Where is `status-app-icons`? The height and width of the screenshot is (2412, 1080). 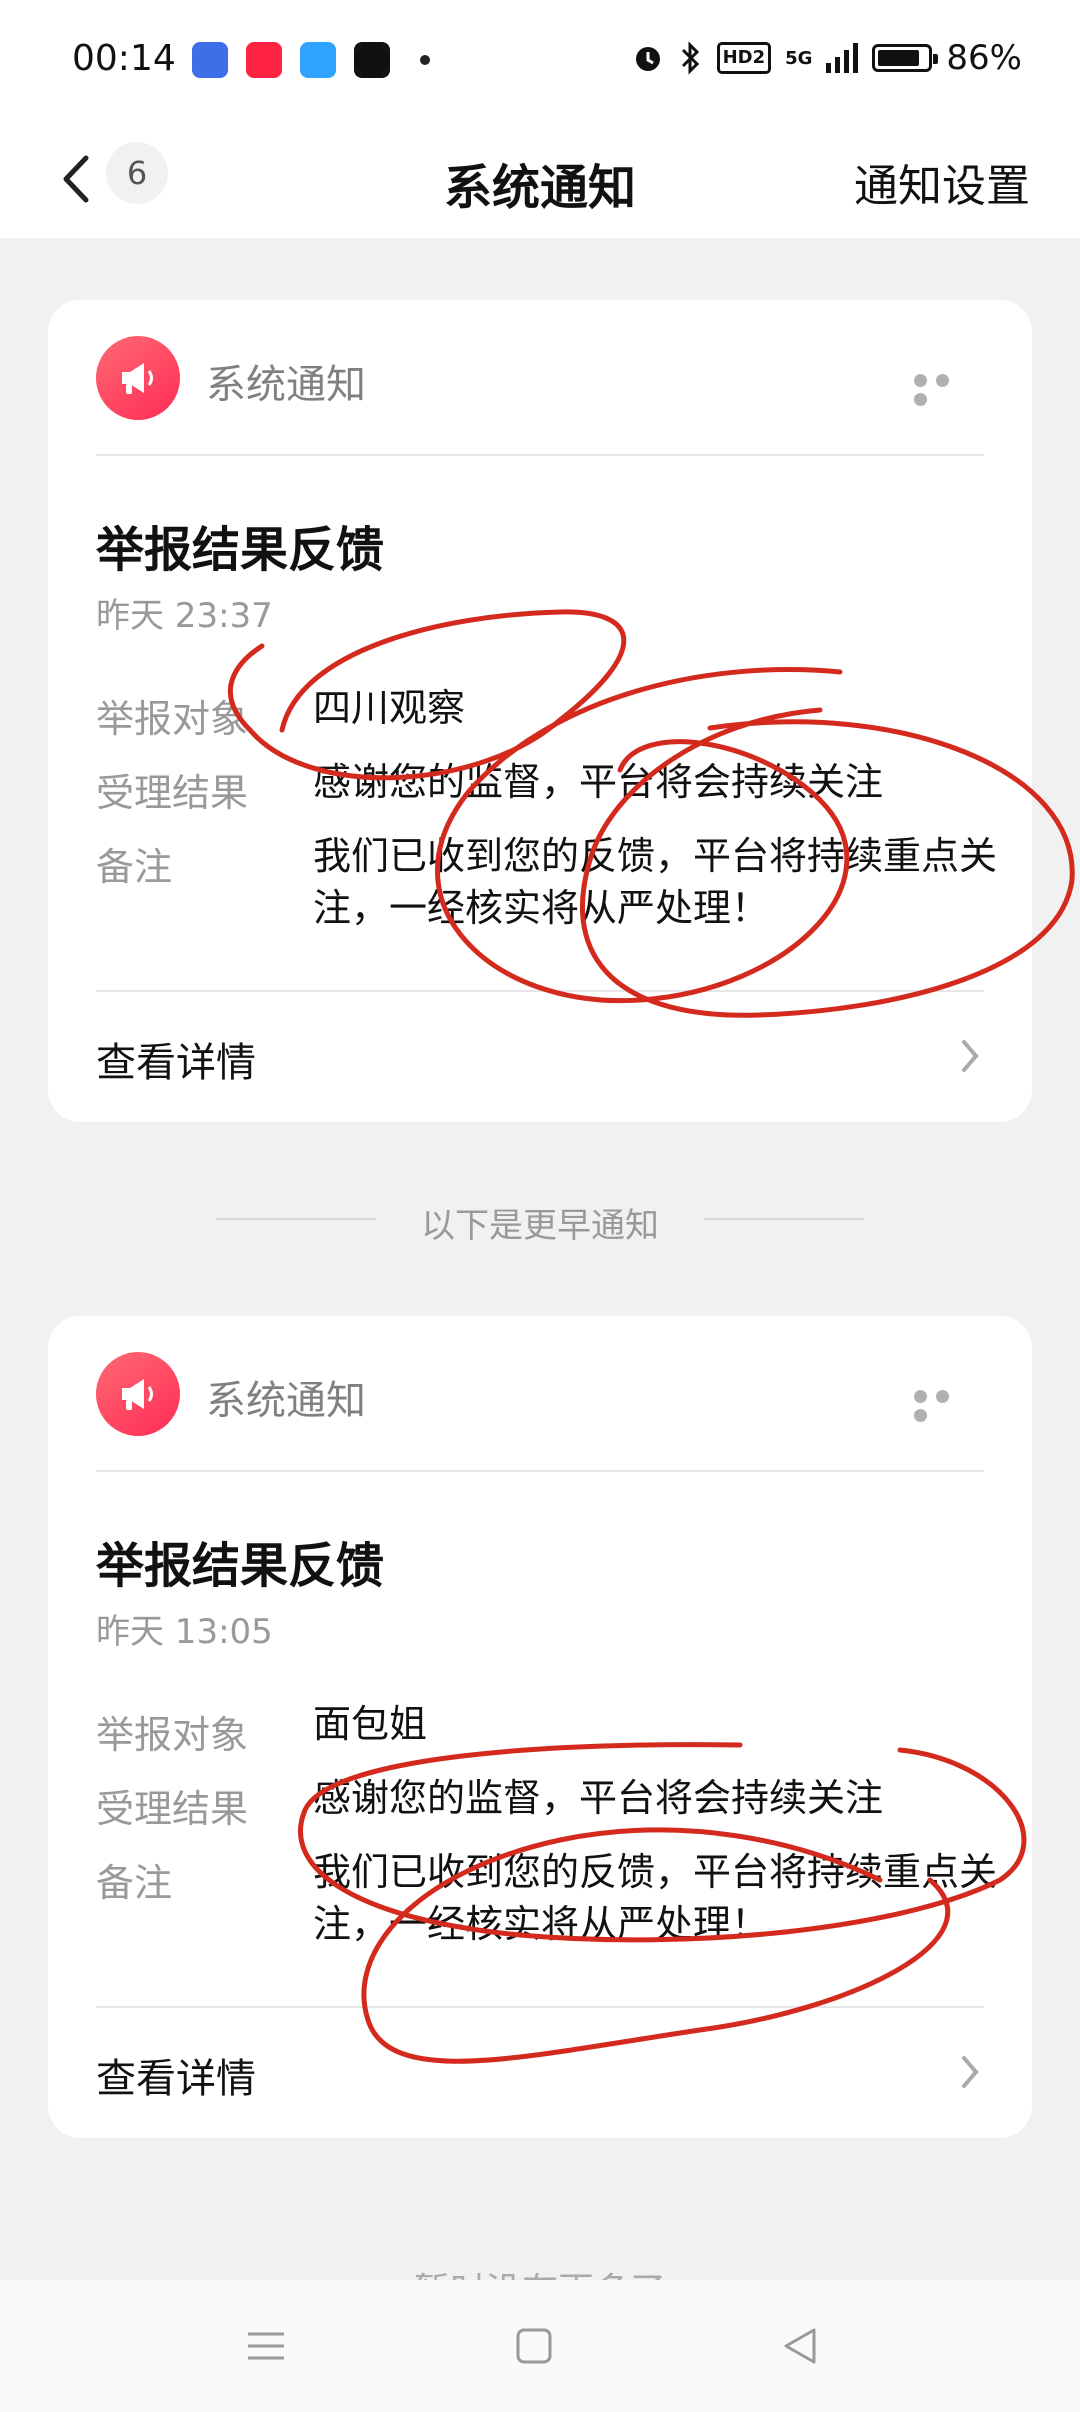
status-app-icons is located at coordinates (311, 60).